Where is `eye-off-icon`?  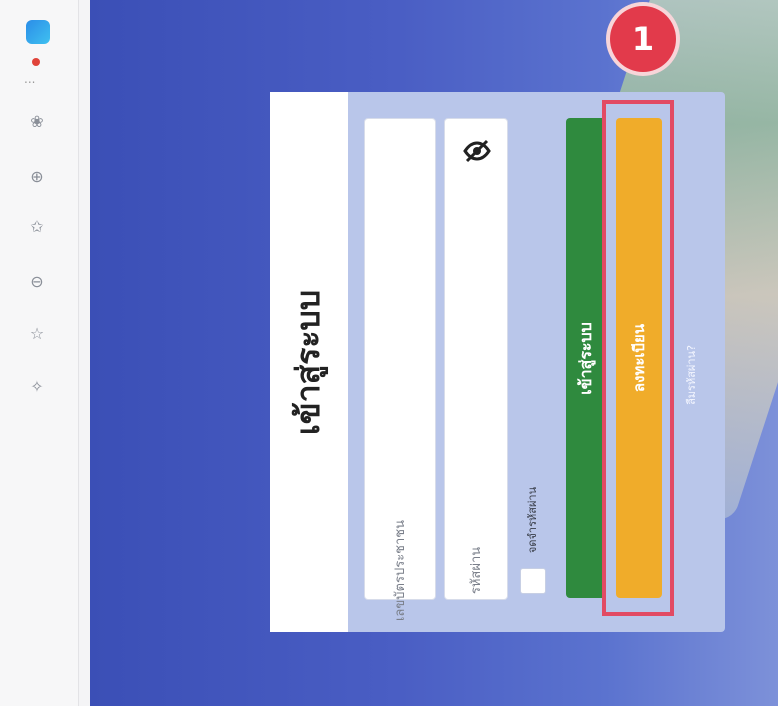 eye-off-icon is located at coordinates (477, 151).